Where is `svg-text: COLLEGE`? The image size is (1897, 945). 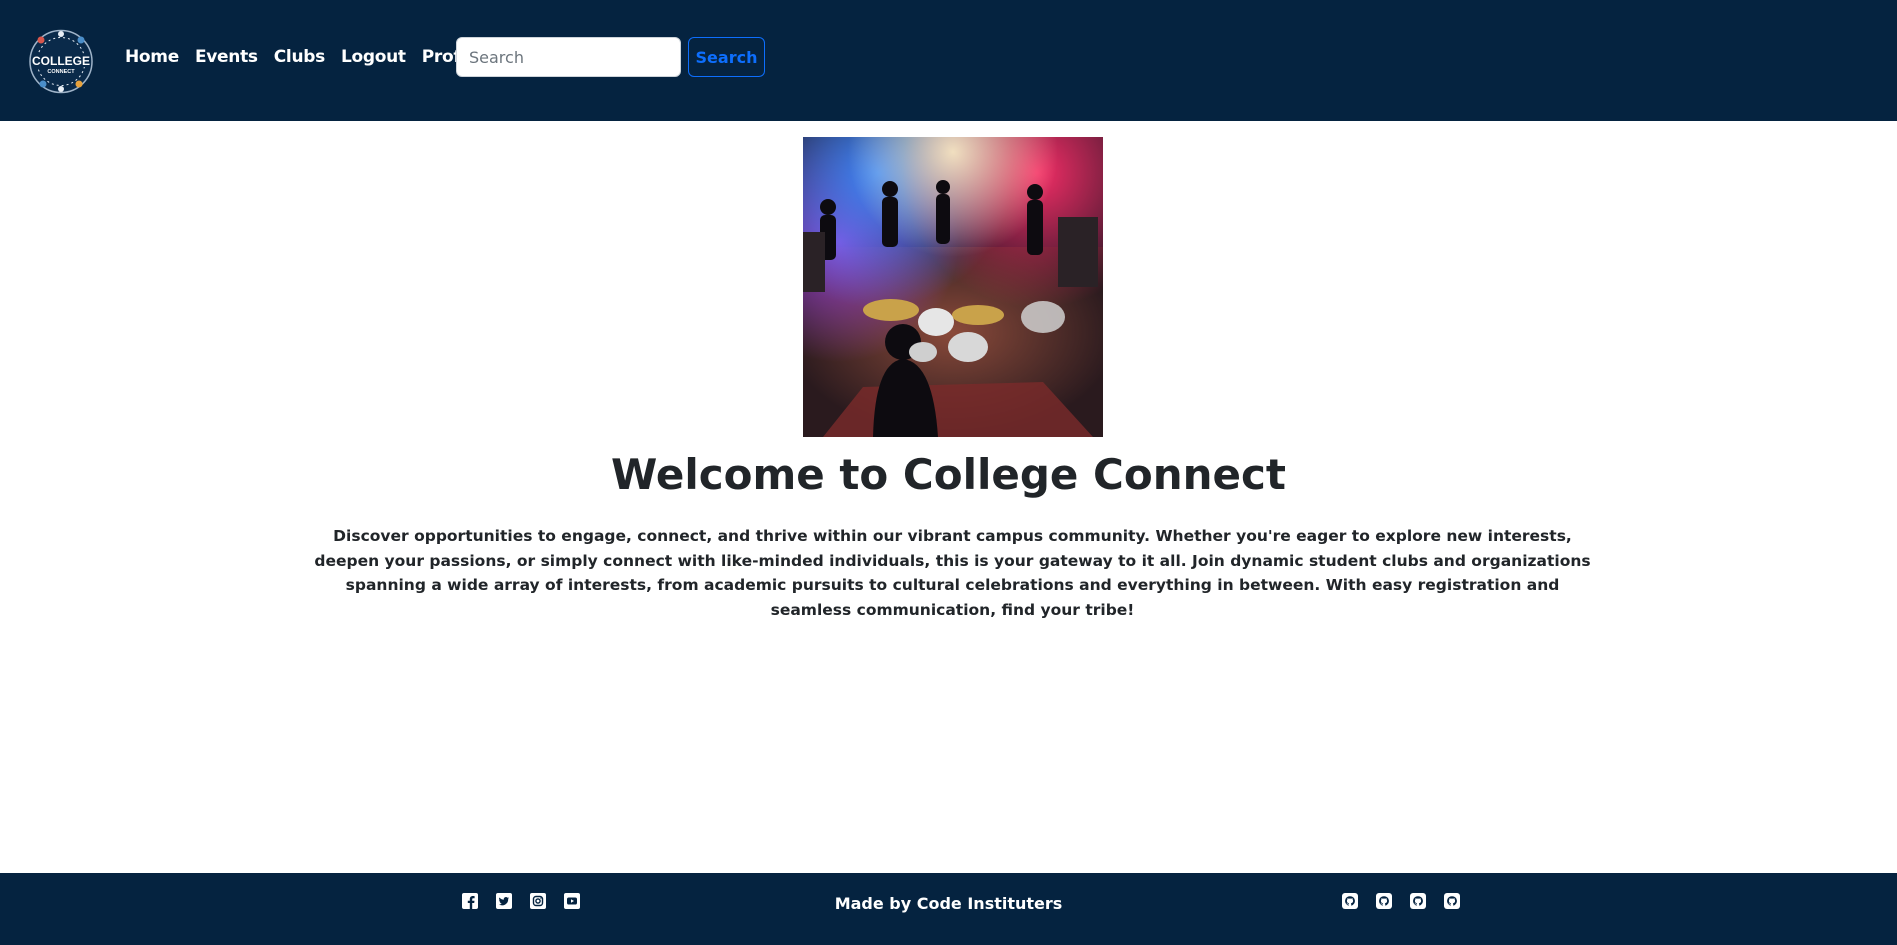
svg-text: COLLEGE is located at coordinates (61, 61).